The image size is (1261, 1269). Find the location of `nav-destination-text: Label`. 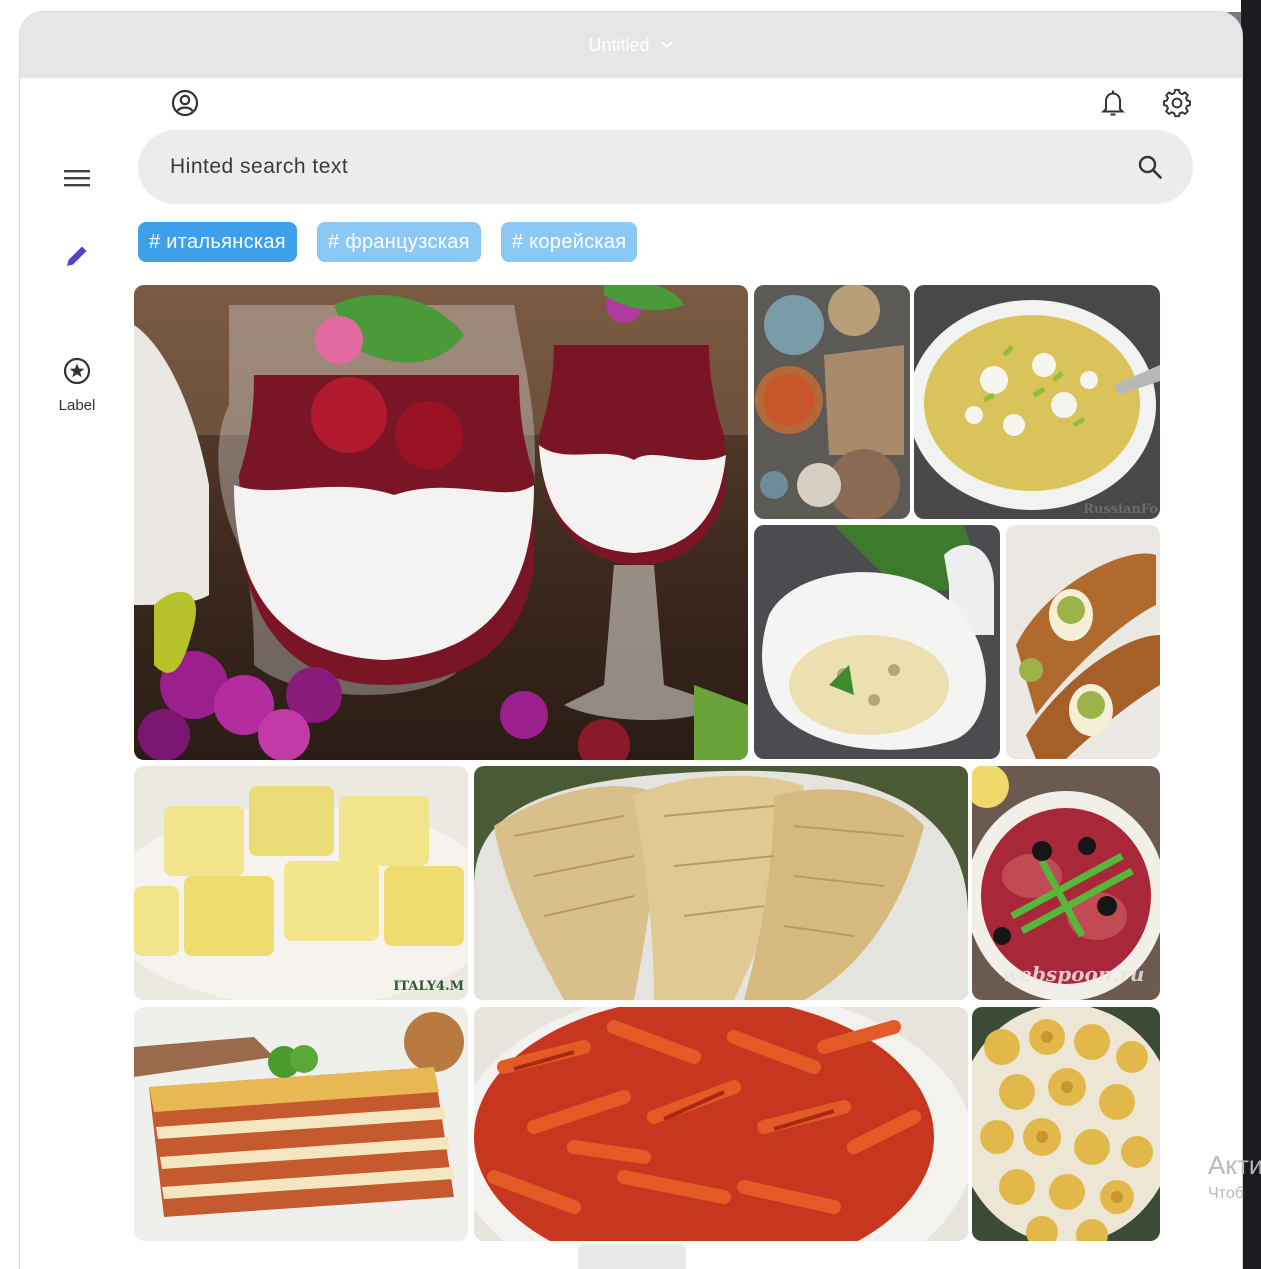

nav-destination-text: Label is located at coordinates (77, 405).